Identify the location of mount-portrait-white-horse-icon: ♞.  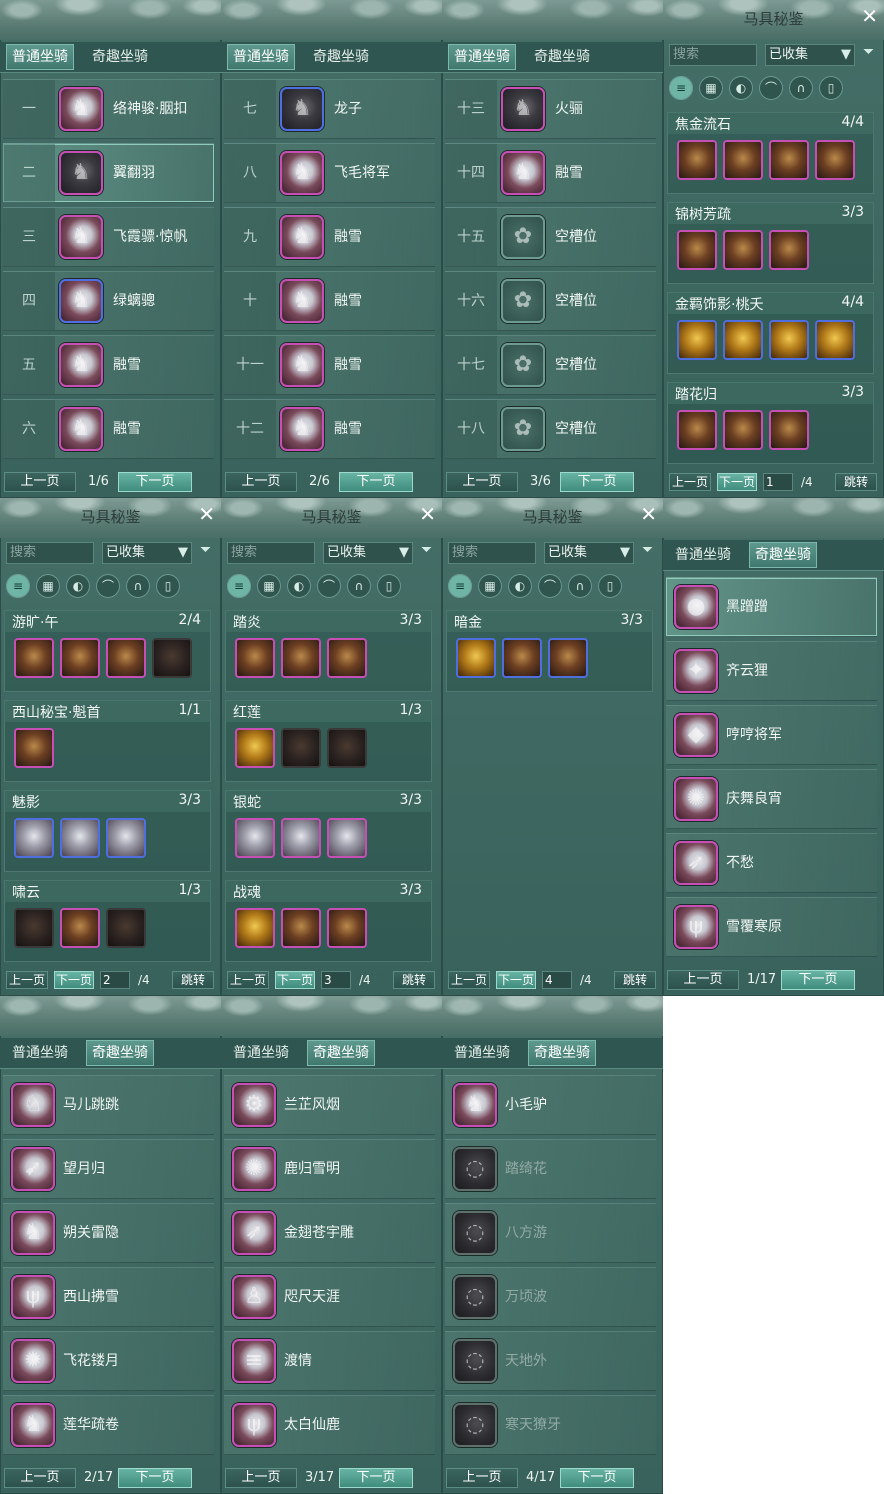
(33, 1425).